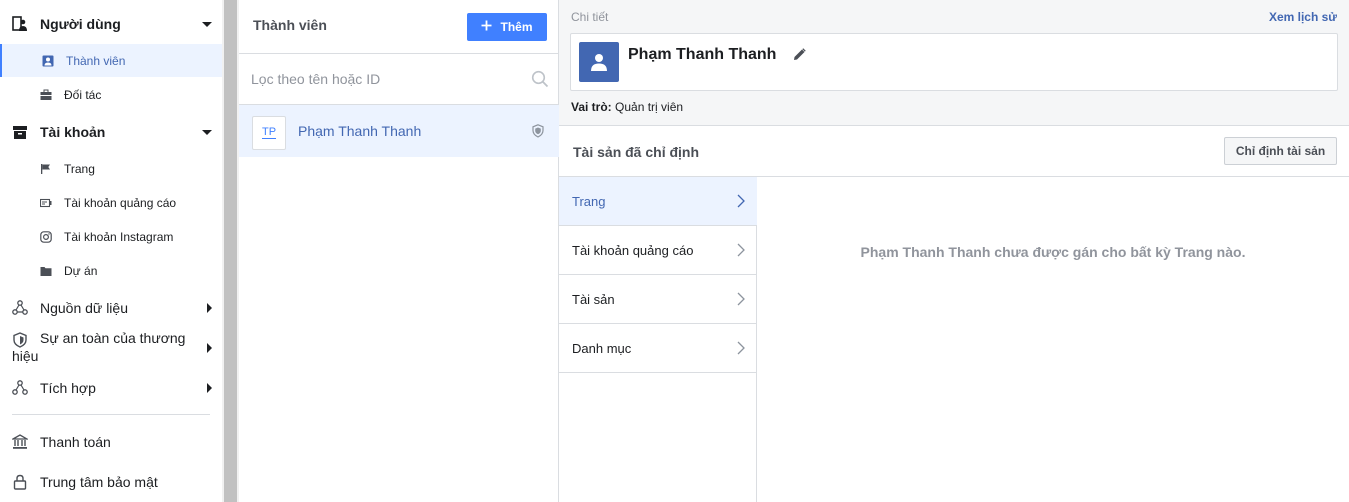 The height and width of the screenshot is (502, 1349). What do you see at coordinates (111, 132) in the screenshot?
I see `sidebar-group-accounts: Tài khoản` at bounding box center [111, 132].